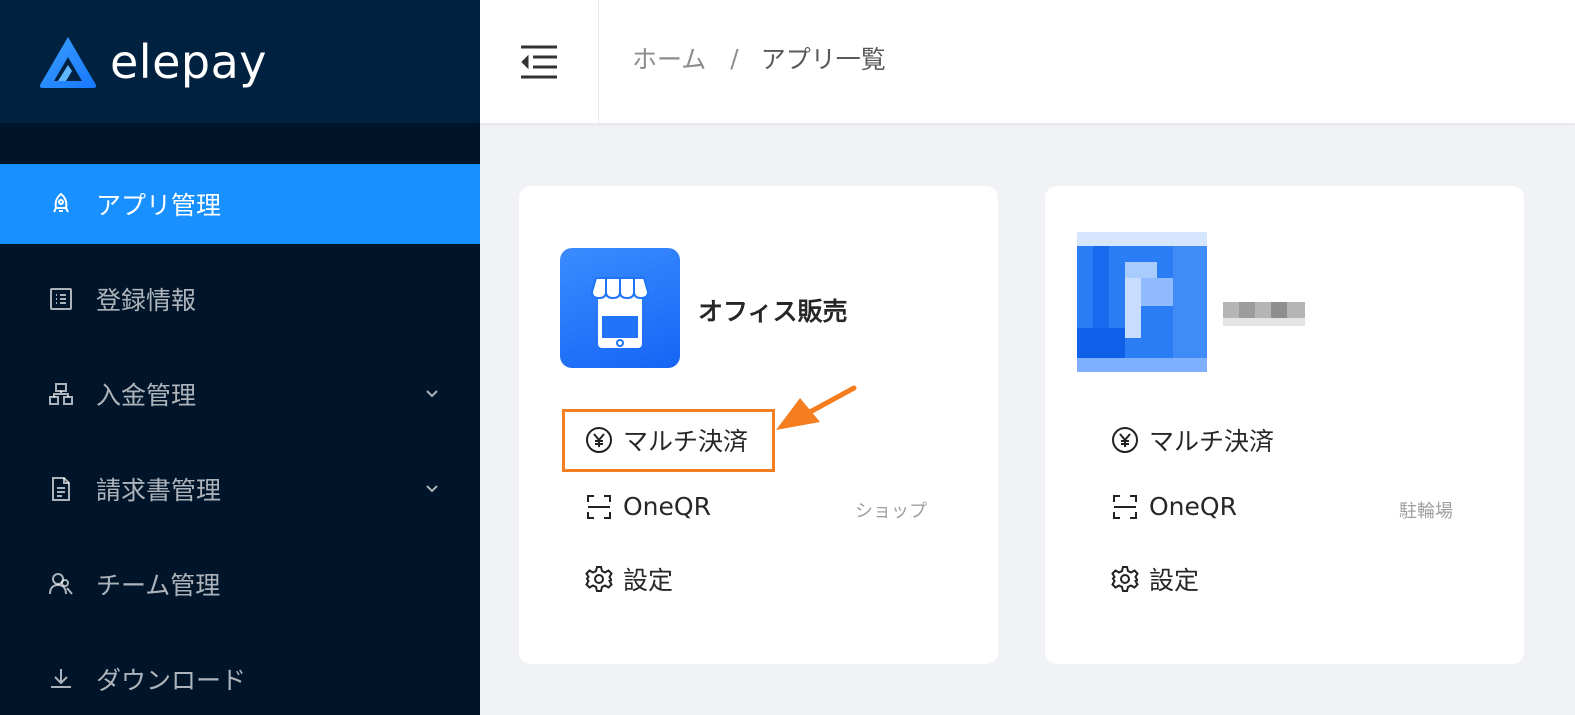 The height and width of the screenshot is (715, 1575). I want to click on multi-payment-label: マルチ決済, so click(1212, 441).